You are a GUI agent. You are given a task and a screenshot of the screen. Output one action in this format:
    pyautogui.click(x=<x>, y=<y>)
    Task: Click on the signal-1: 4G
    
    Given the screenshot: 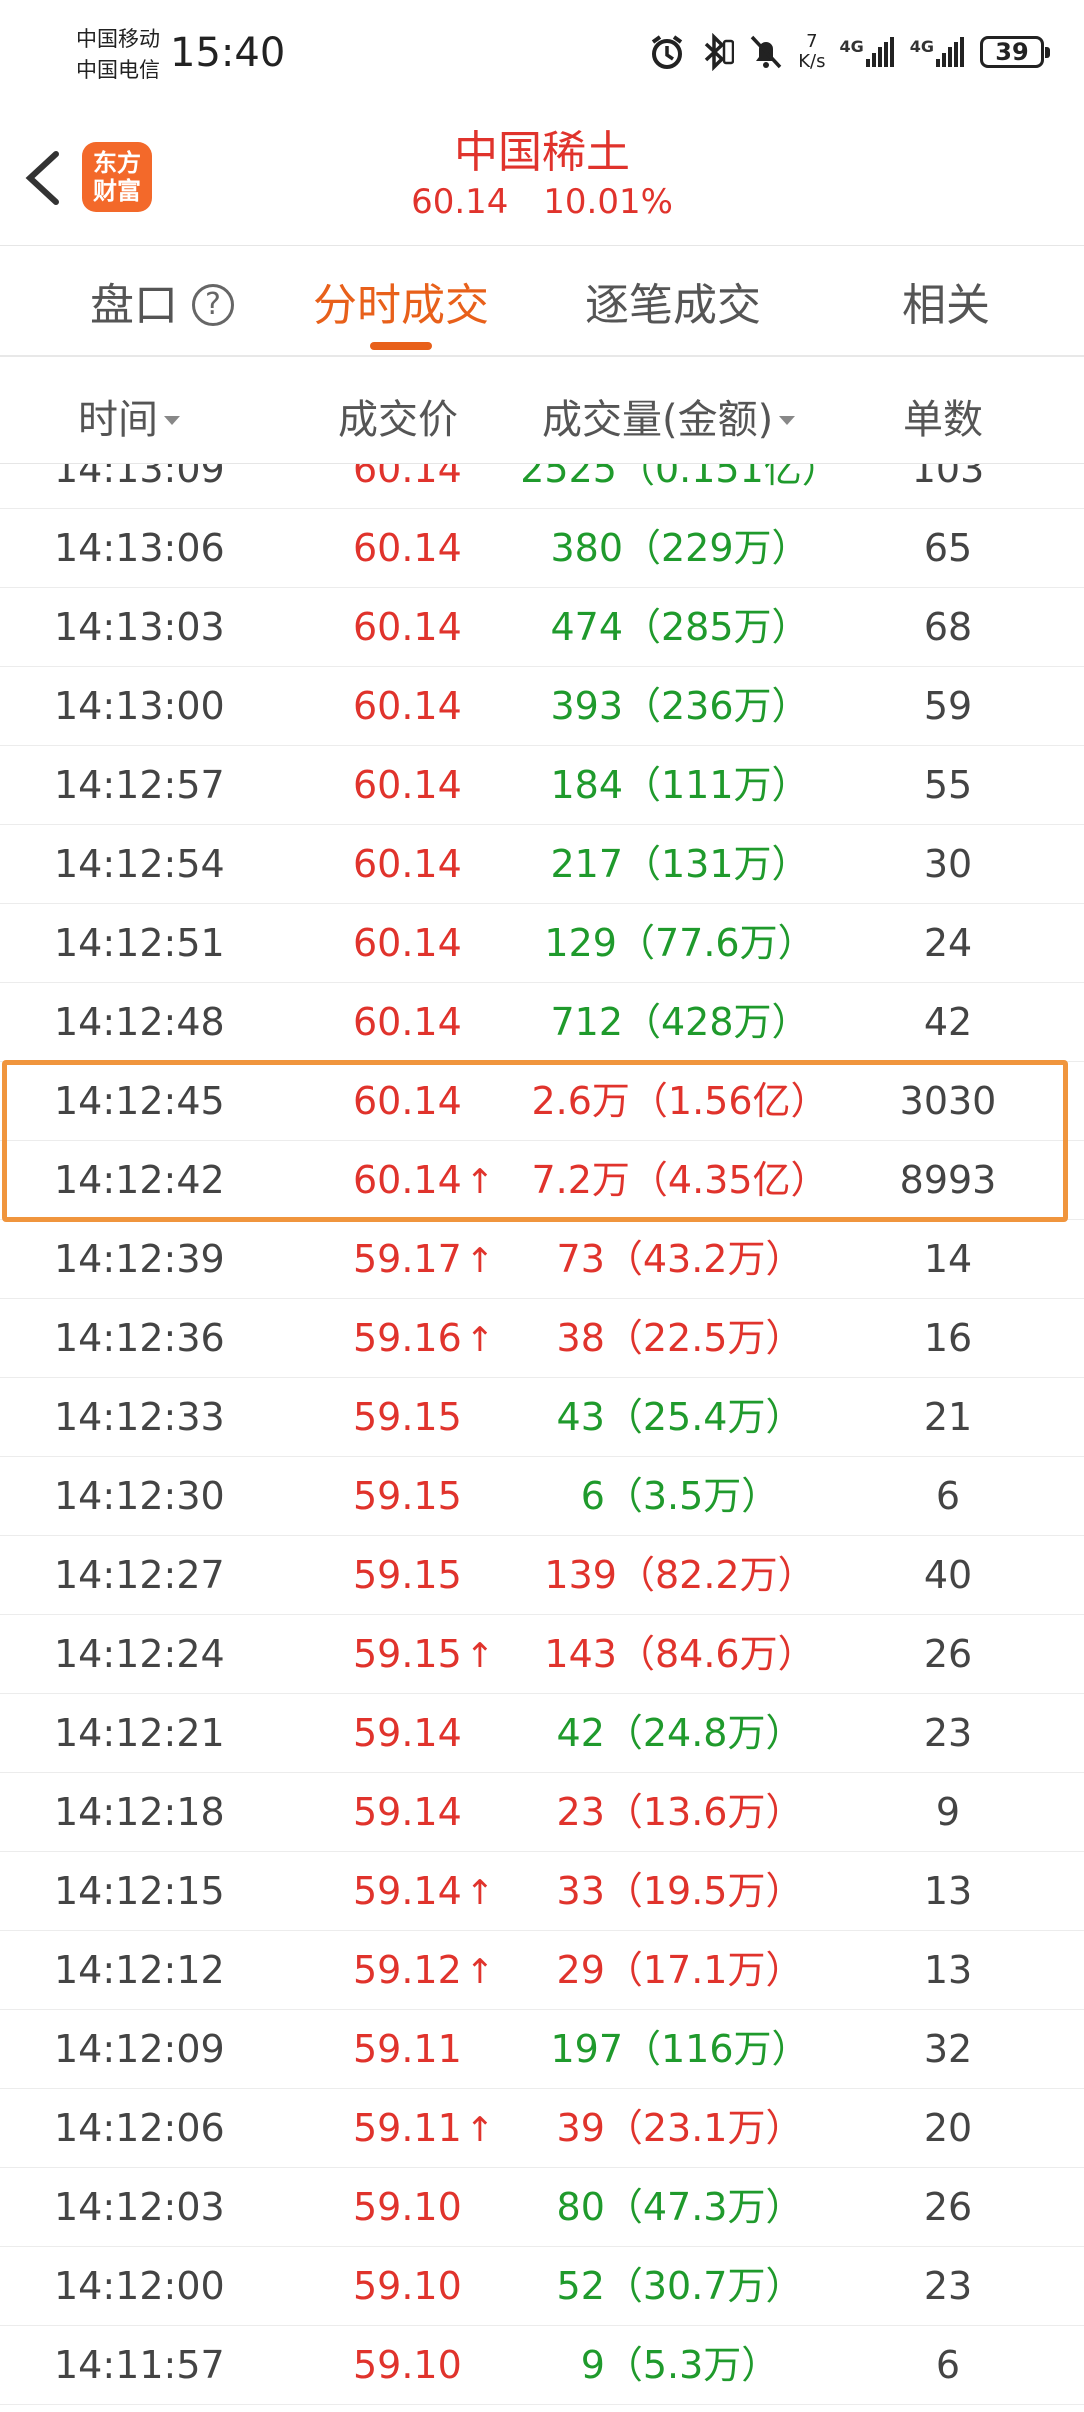 What is the action you would take?
    pyautogui.click(x=867, y=52)
    